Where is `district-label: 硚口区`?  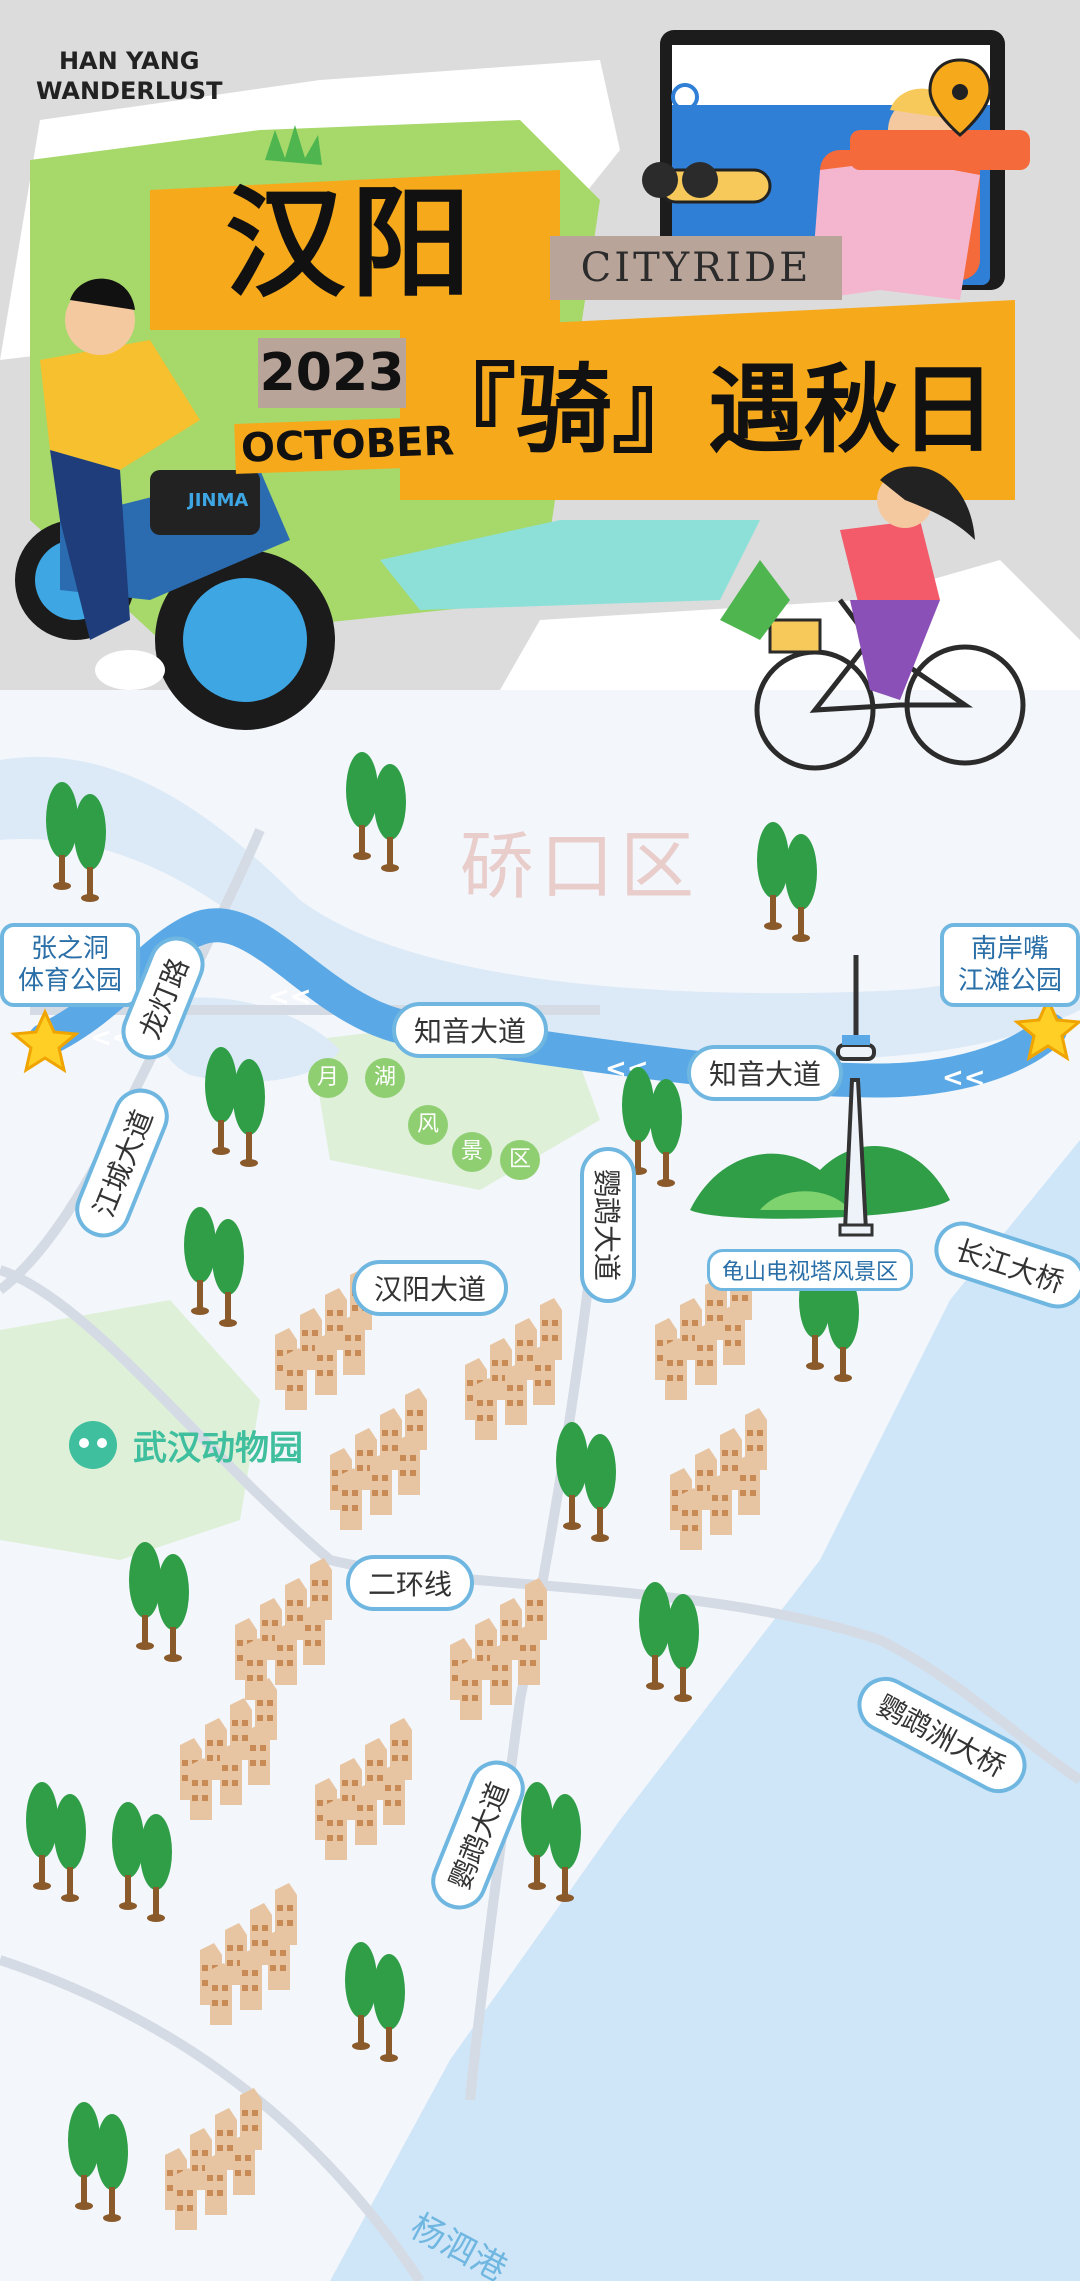
district-label: 硚口区 is located at coordinates (580, 866).